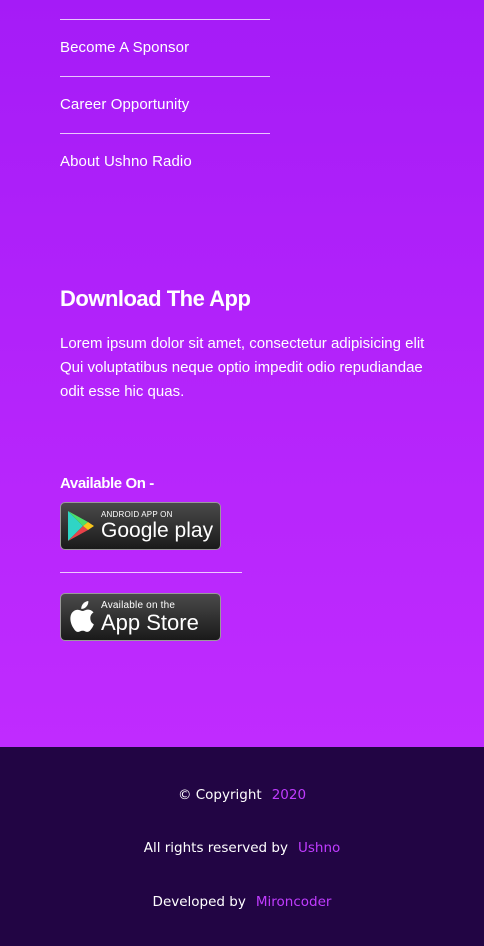 The width and height of the screenshot is (484, 946). I want to click on developer-line: Developed by Mironcoder, so click(242, 902).